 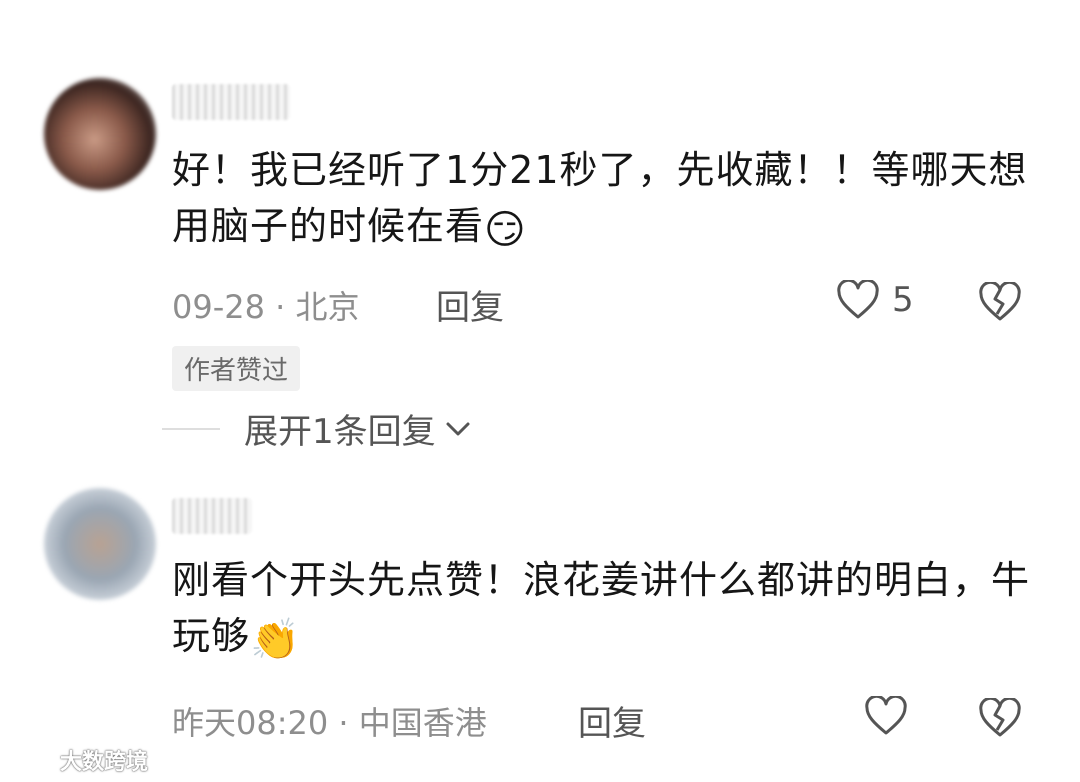 I want to click on like-button: 5, so click(x=875, y=300).